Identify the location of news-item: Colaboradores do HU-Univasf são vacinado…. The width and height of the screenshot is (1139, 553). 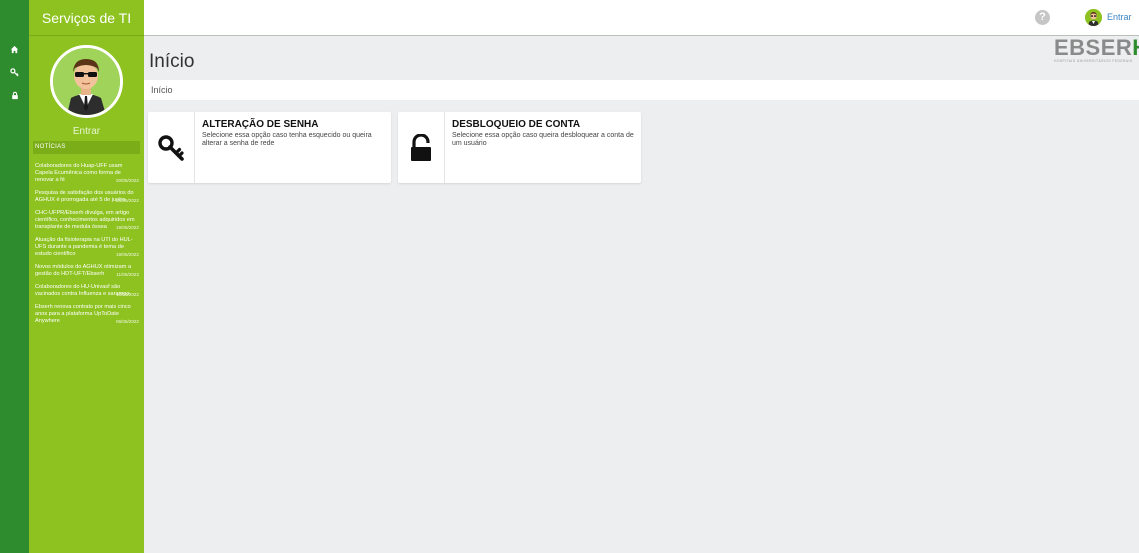
(87, 291).